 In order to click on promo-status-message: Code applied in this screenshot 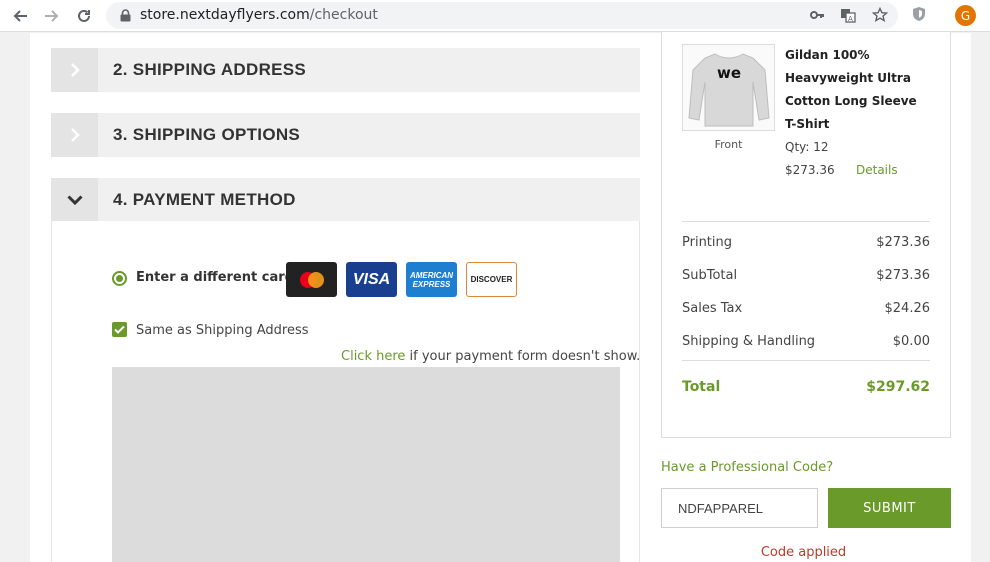, I will do `click(803, 552)`.